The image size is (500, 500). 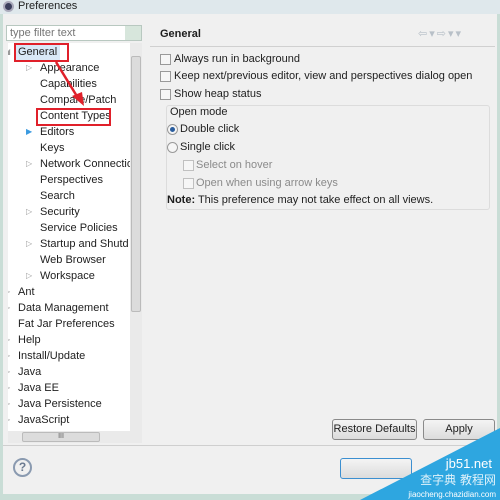 I want to click on open-arrow-keys-checkbox, so click(x=188, y=183).